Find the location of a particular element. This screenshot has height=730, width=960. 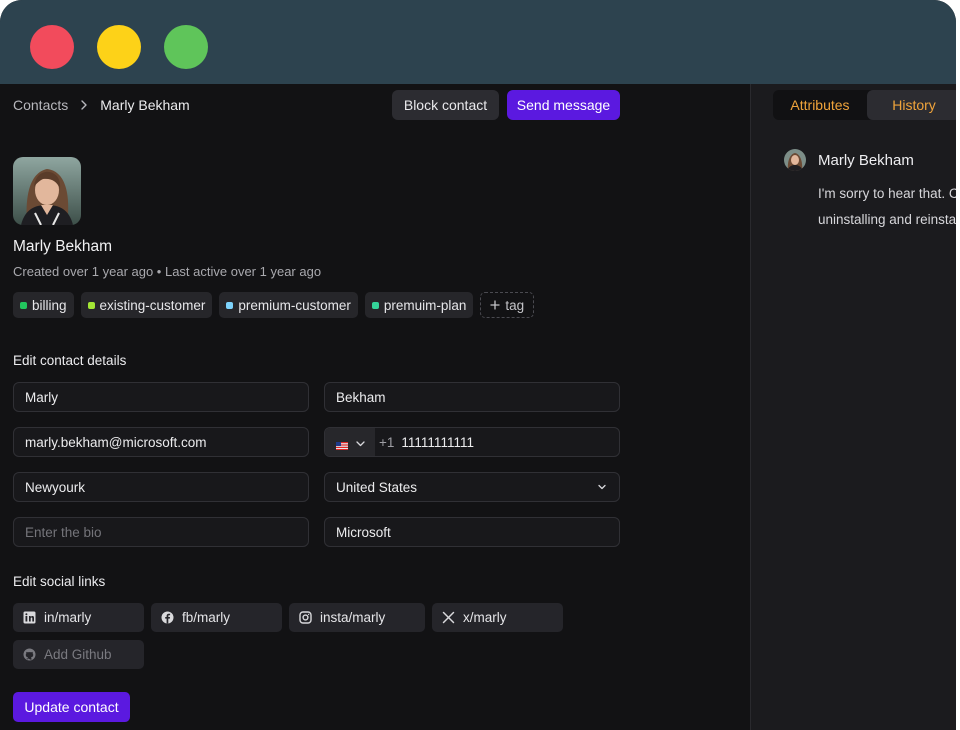

tag-existing-customer: existing-customer is located at coordinates (146, 305).